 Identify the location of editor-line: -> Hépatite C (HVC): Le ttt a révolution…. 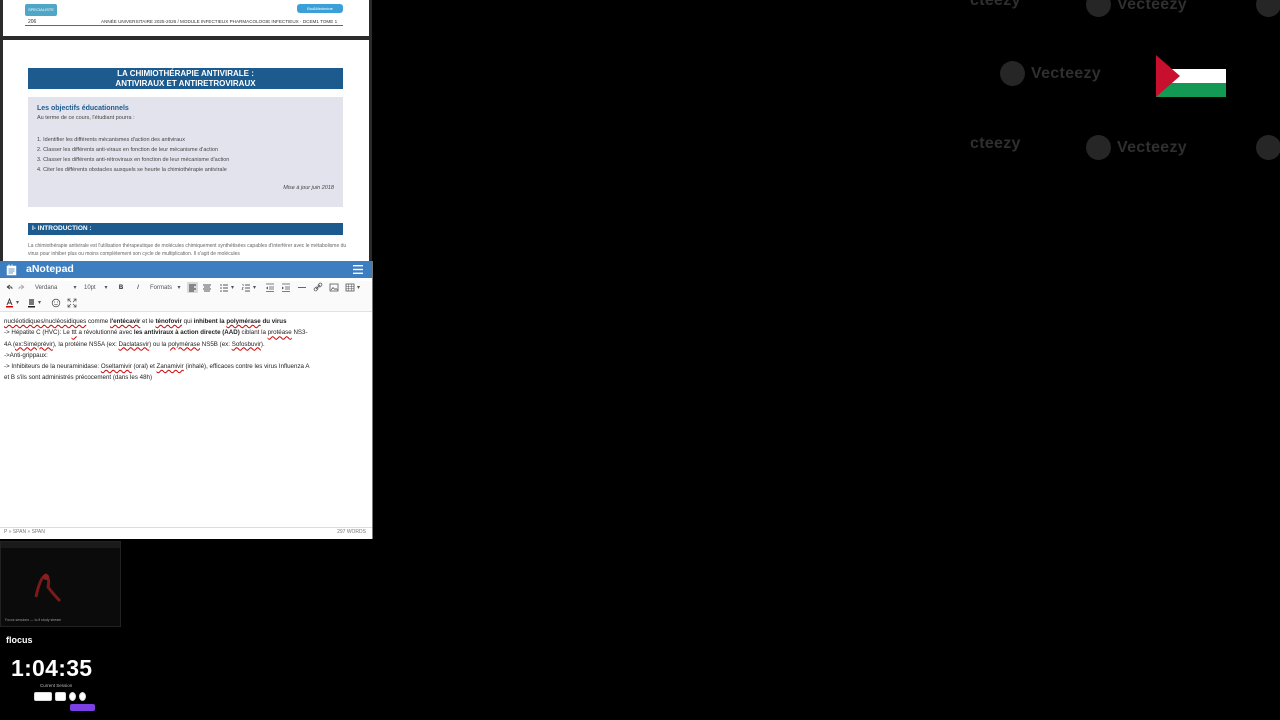
(187, 332).